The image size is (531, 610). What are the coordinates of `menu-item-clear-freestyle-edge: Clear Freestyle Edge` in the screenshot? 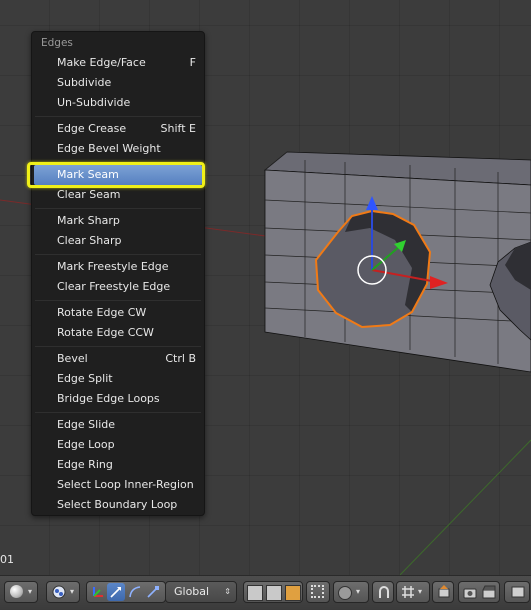 It's located at (118, 287).